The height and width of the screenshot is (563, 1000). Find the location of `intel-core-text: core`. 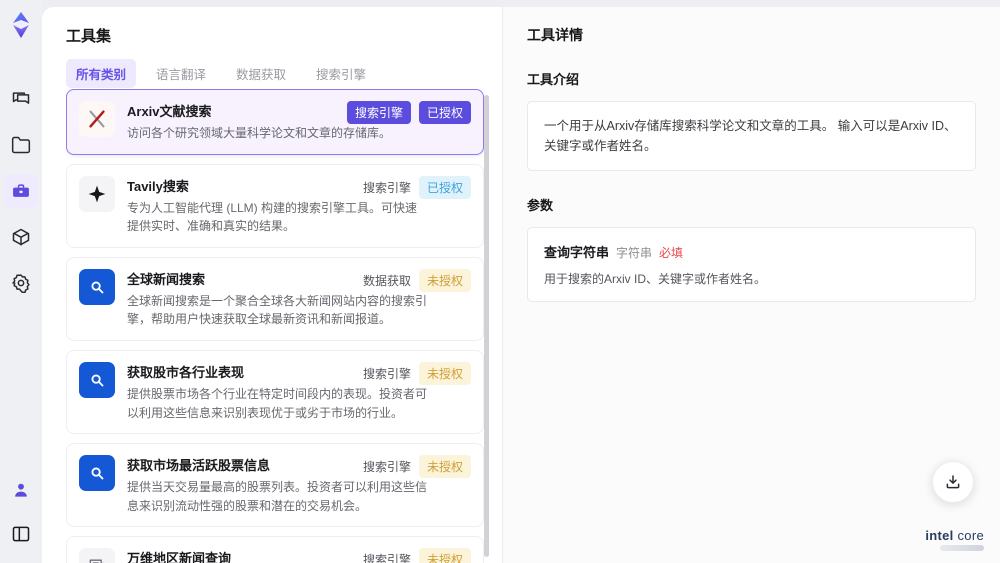

intel-core-text: core is located at coordinates (970, 535).